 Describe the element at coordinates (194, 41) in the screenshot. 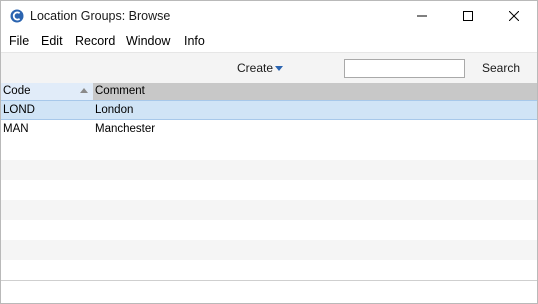

I see `menu-info: Info` at that location.